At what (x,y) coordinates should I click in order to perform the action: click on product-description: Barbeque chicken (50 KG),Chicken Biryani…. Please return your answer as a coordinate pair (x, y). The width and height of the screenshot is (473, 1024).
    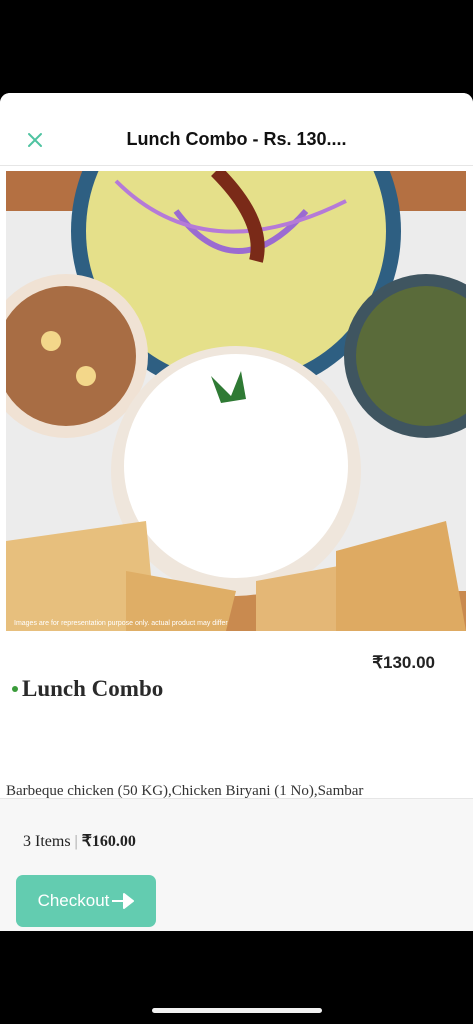
    Looking at the image, I should click on (185, 791).